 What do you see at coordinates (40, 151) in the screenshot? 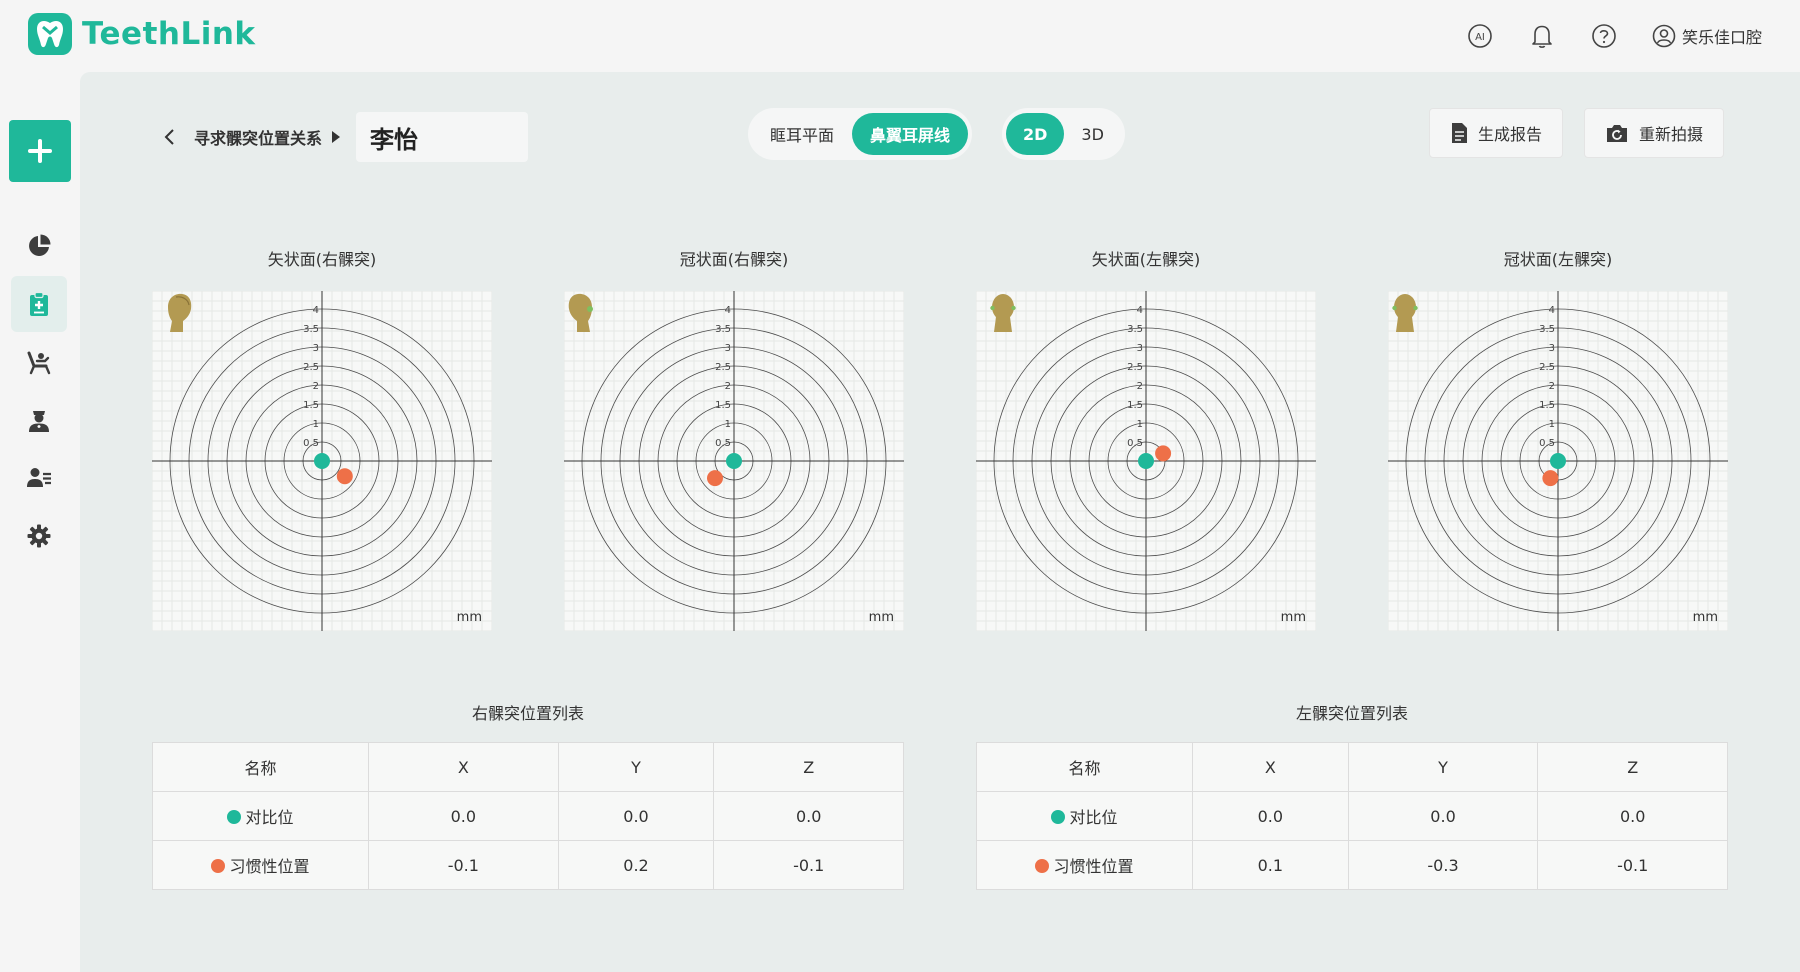
I see `add-button` at bounding box center [40, 151].